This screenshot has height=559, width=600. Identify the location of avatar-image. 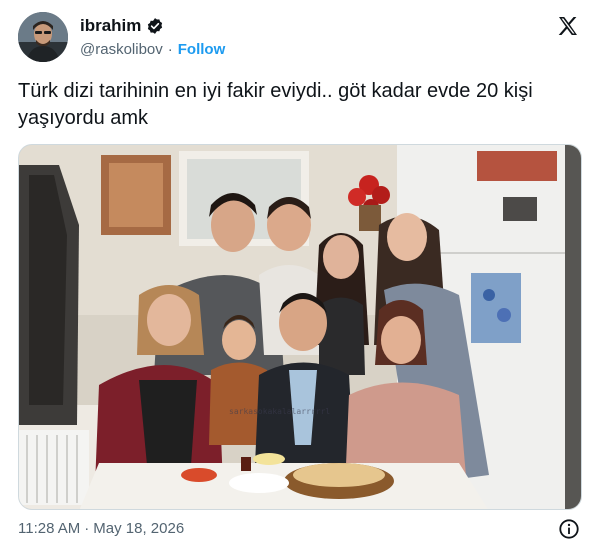
(43, 37).